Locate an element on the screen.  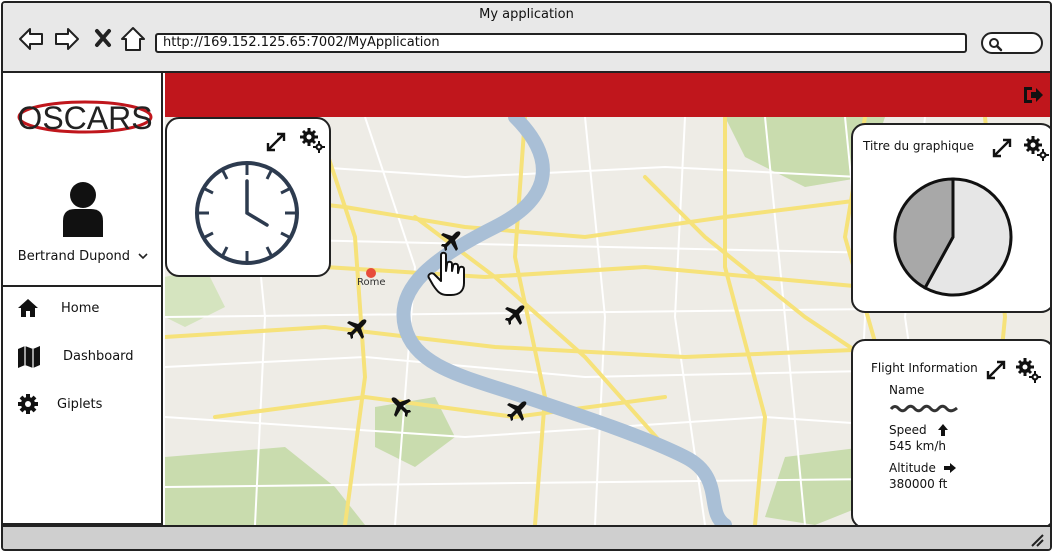
sidebar-item-home: Home is located at coordinates (87, 310).